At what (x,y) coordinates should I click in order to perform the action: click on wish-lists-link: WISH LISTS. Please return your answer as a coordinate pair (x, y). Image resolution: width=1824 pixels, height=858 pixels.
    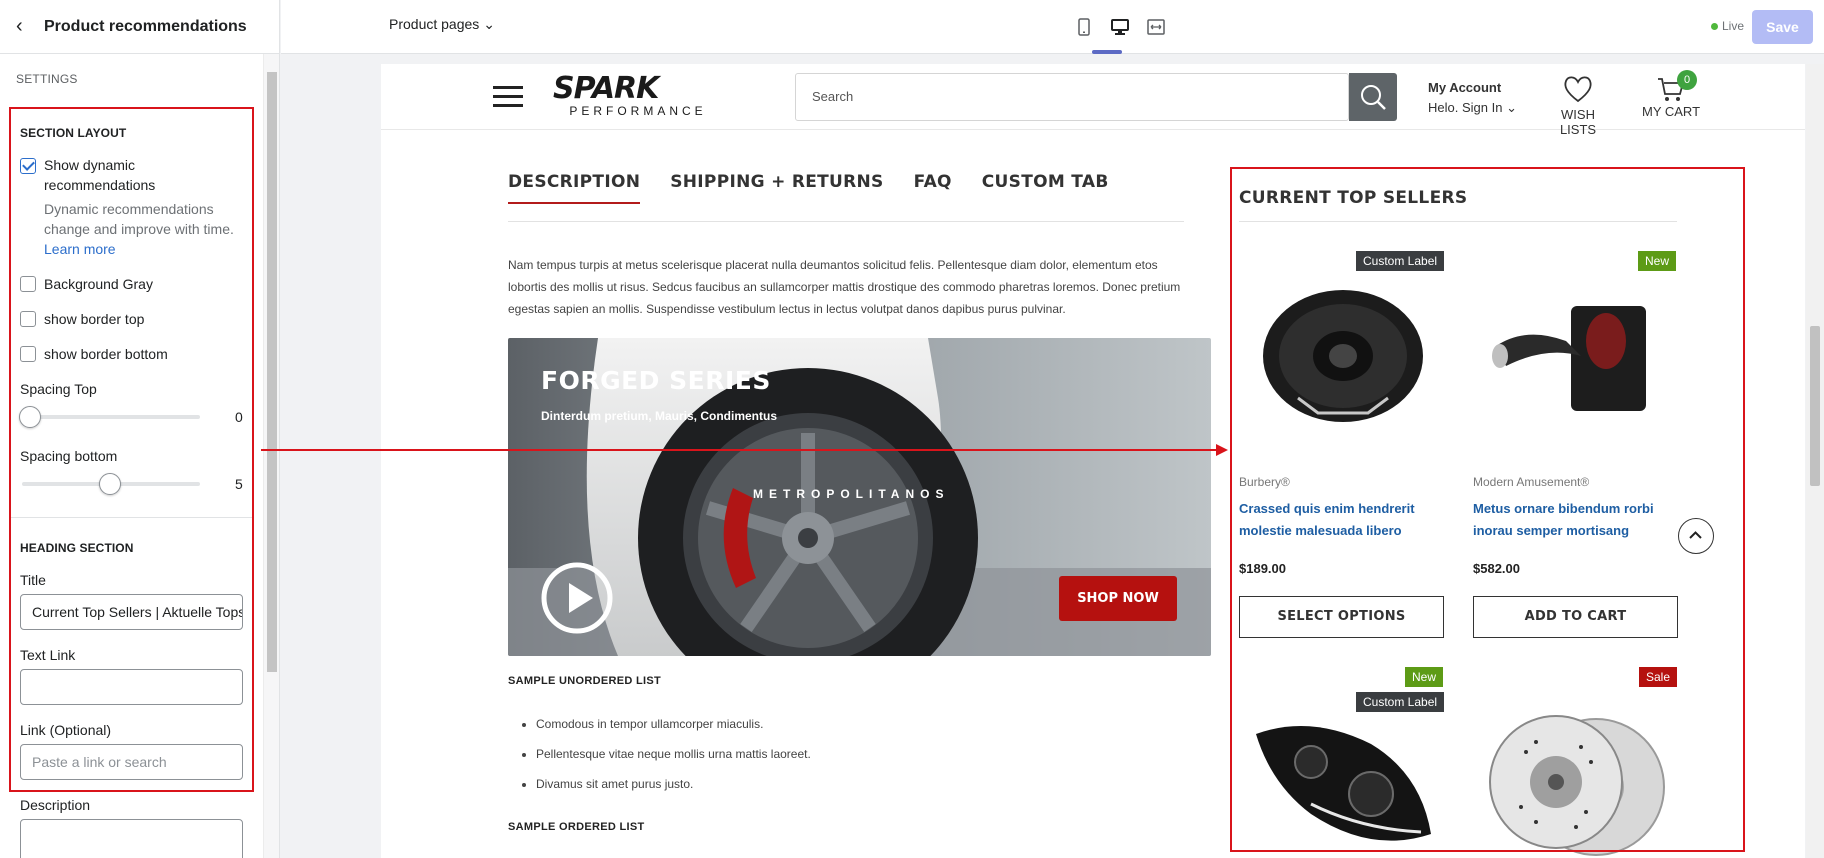
    Looking at the image, I should click on (1578, 105).